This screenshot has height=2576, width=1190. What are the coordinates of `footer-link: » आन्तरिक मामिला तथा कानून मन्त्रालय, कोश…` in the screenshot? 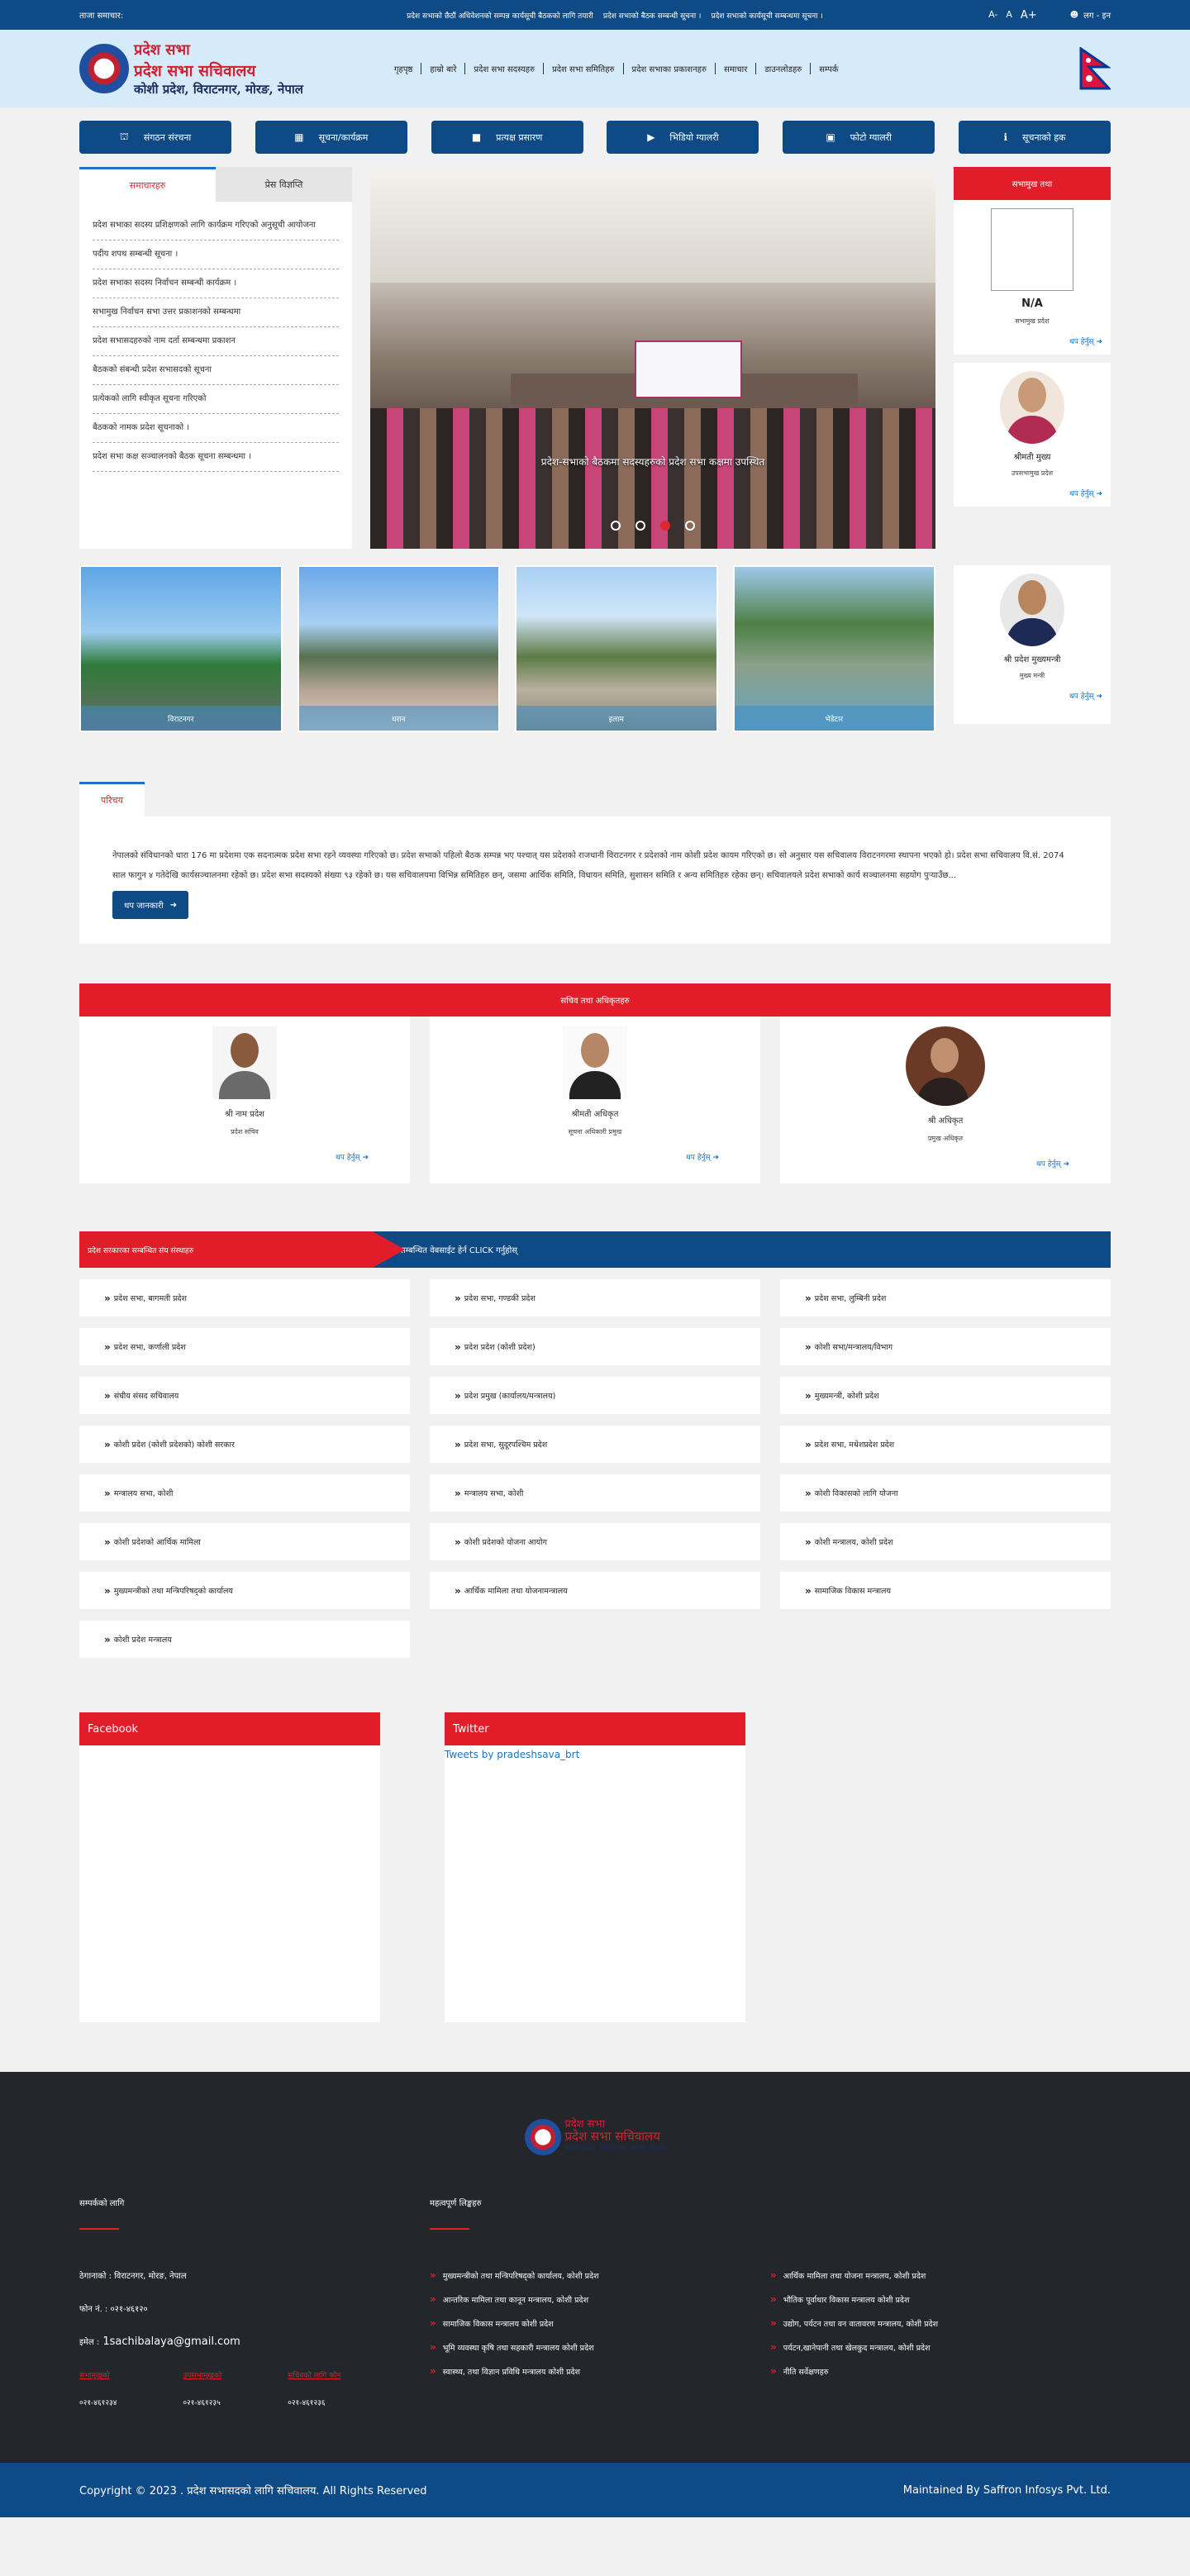 It's located at (600, 2299).